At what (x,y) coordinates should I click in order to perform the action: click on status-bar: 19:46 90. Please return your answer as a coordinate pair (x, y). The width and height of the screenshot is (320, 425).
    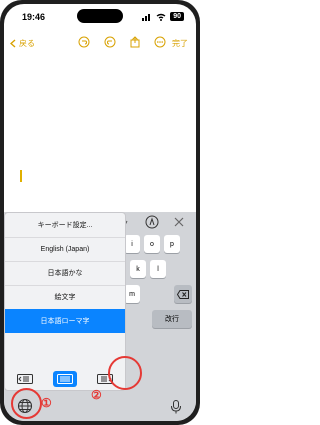
    Looking at the image, I should click on (100, 17).